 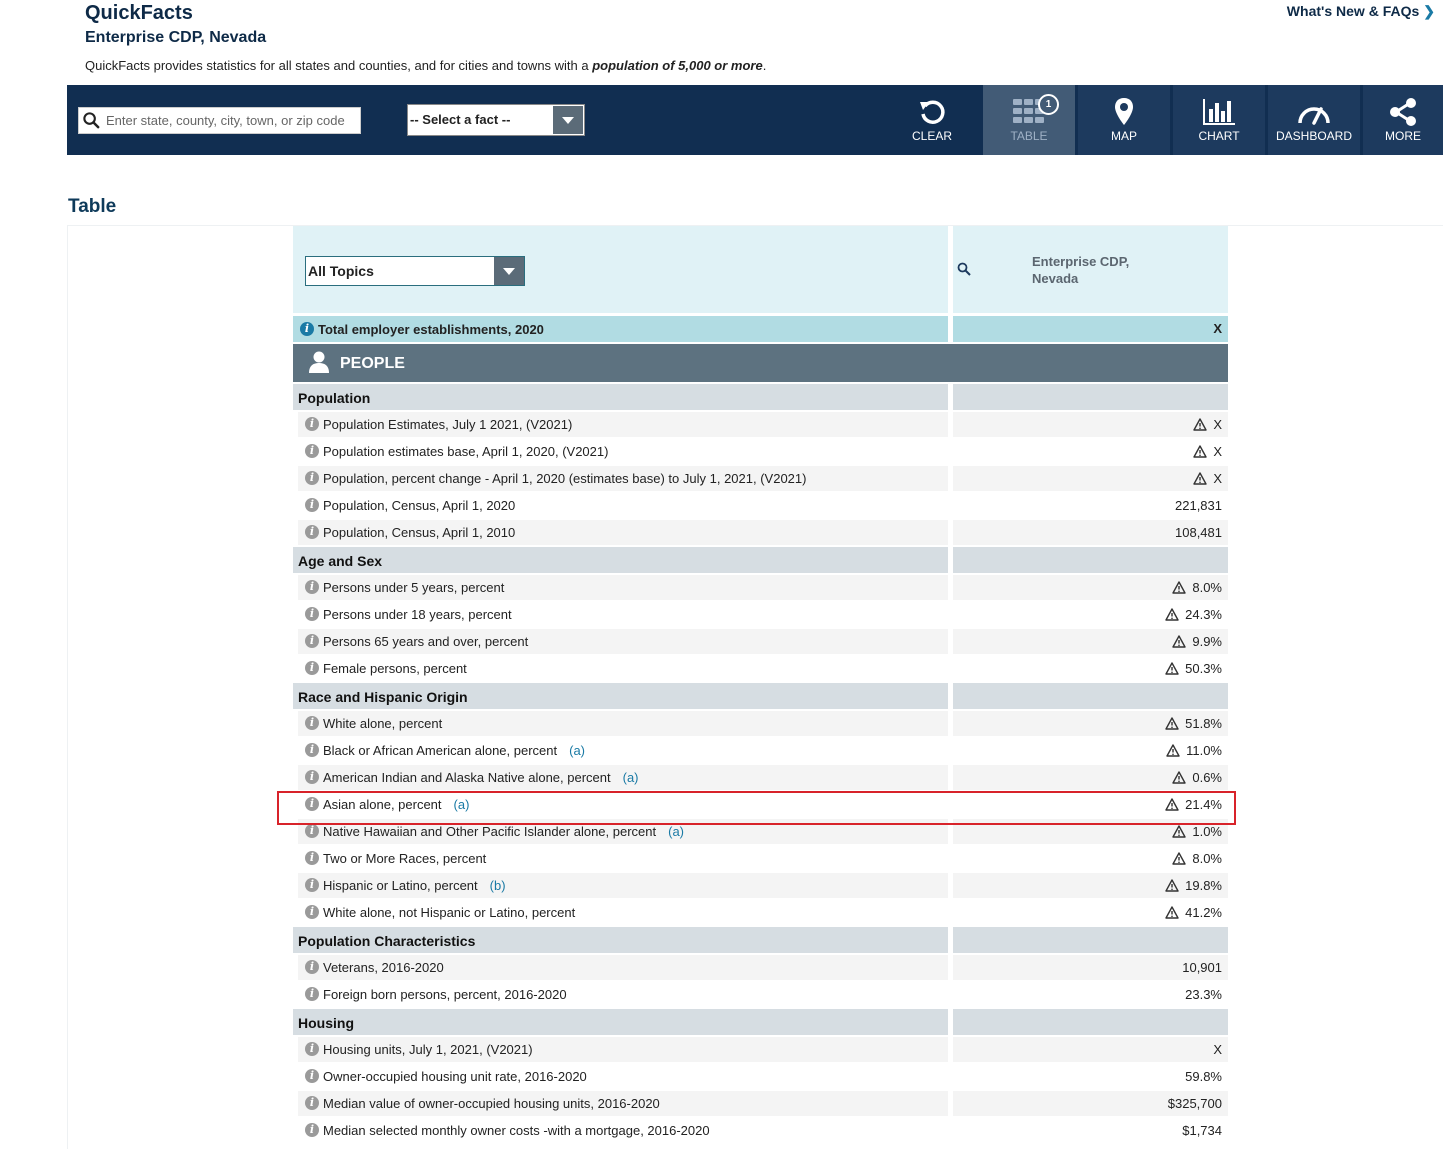 I want to click on clear-button: CLEAR, so click(x=932, y=120).